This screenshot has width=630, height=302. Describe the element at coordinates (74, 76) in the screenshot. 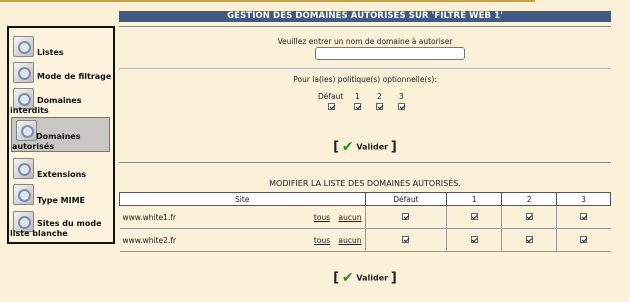

I see `sidebar-item-label: Mode de filtrage` at that location.